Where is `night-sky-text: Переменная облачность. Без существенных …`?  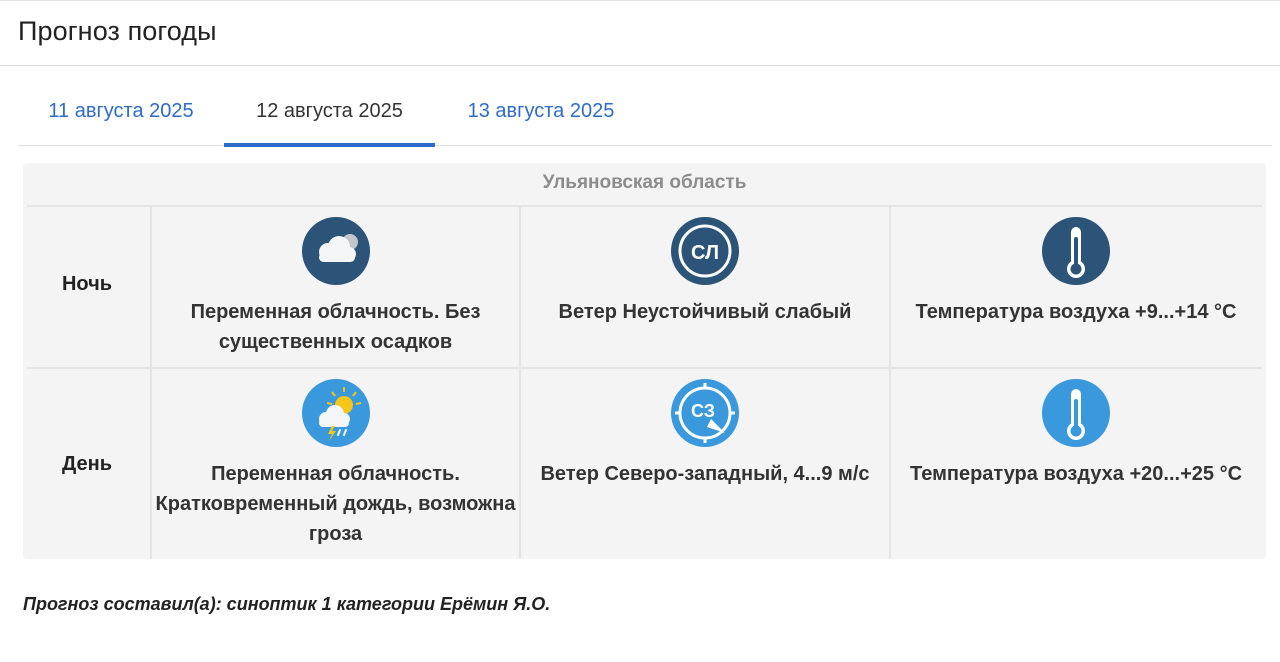 night-sky-text: Переменная облачность. Без существенных … is located at coordinates (335, 327).